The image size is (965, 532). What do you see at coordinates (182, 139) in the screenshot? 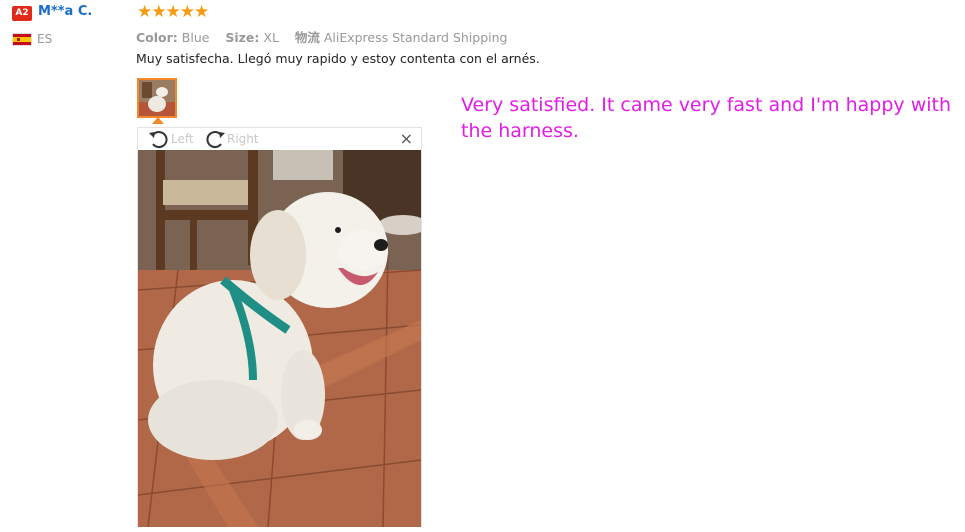
I see `rotate-left-label: Left` at bounding box center [182, 139].